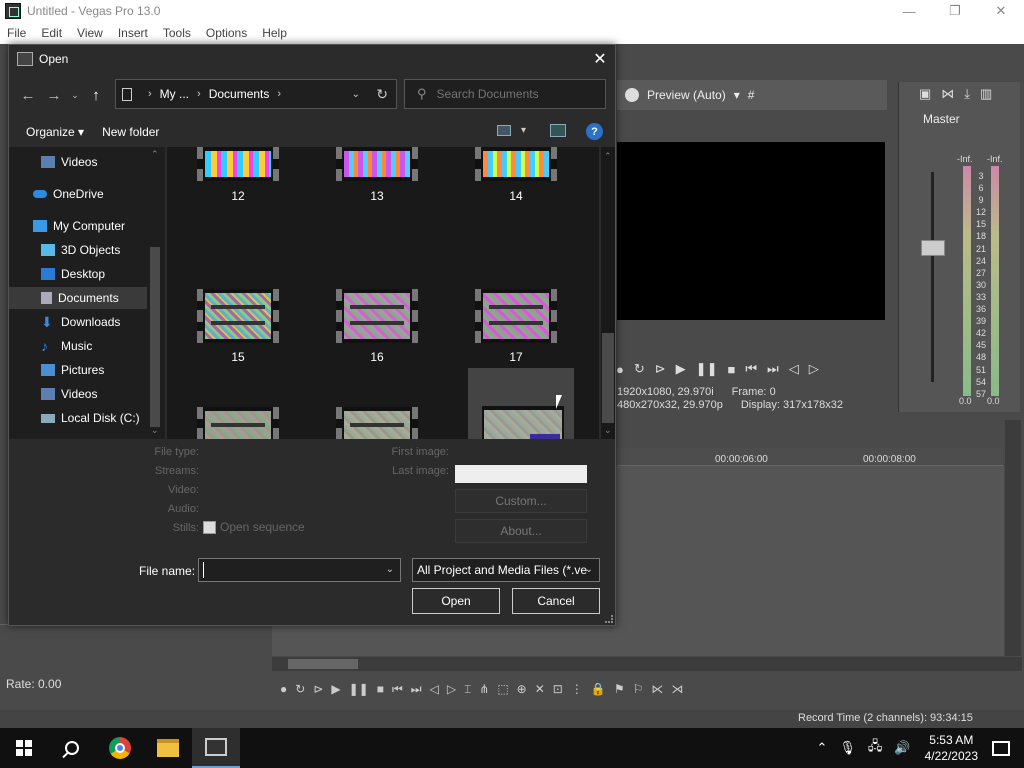 Image resolution: width=1024 pixels, height=768 pixels. I want to click on last-image-field, so click(521, 474).